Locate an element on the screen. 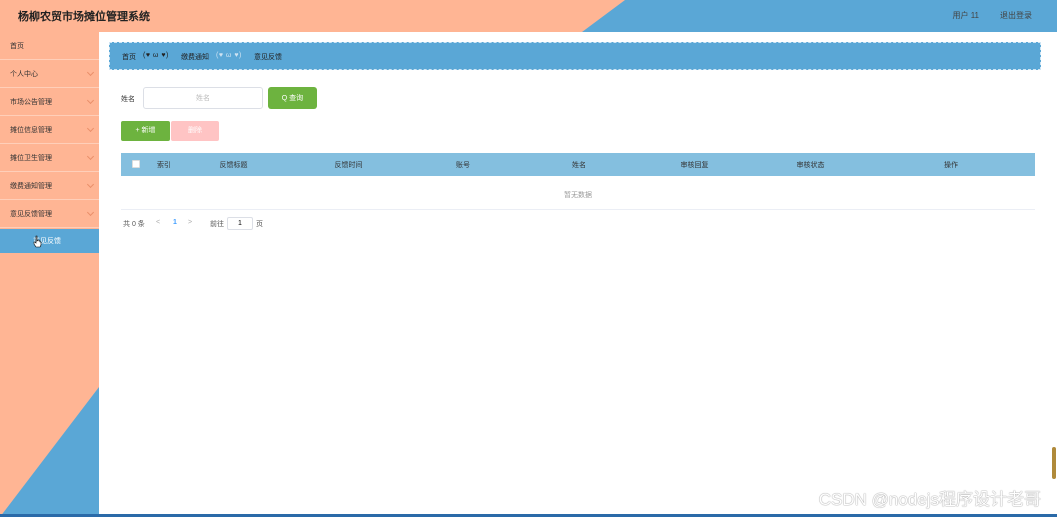 This screenshot has width=1057, height=517. column-header: 索引 is located at coordinates (164, 165).